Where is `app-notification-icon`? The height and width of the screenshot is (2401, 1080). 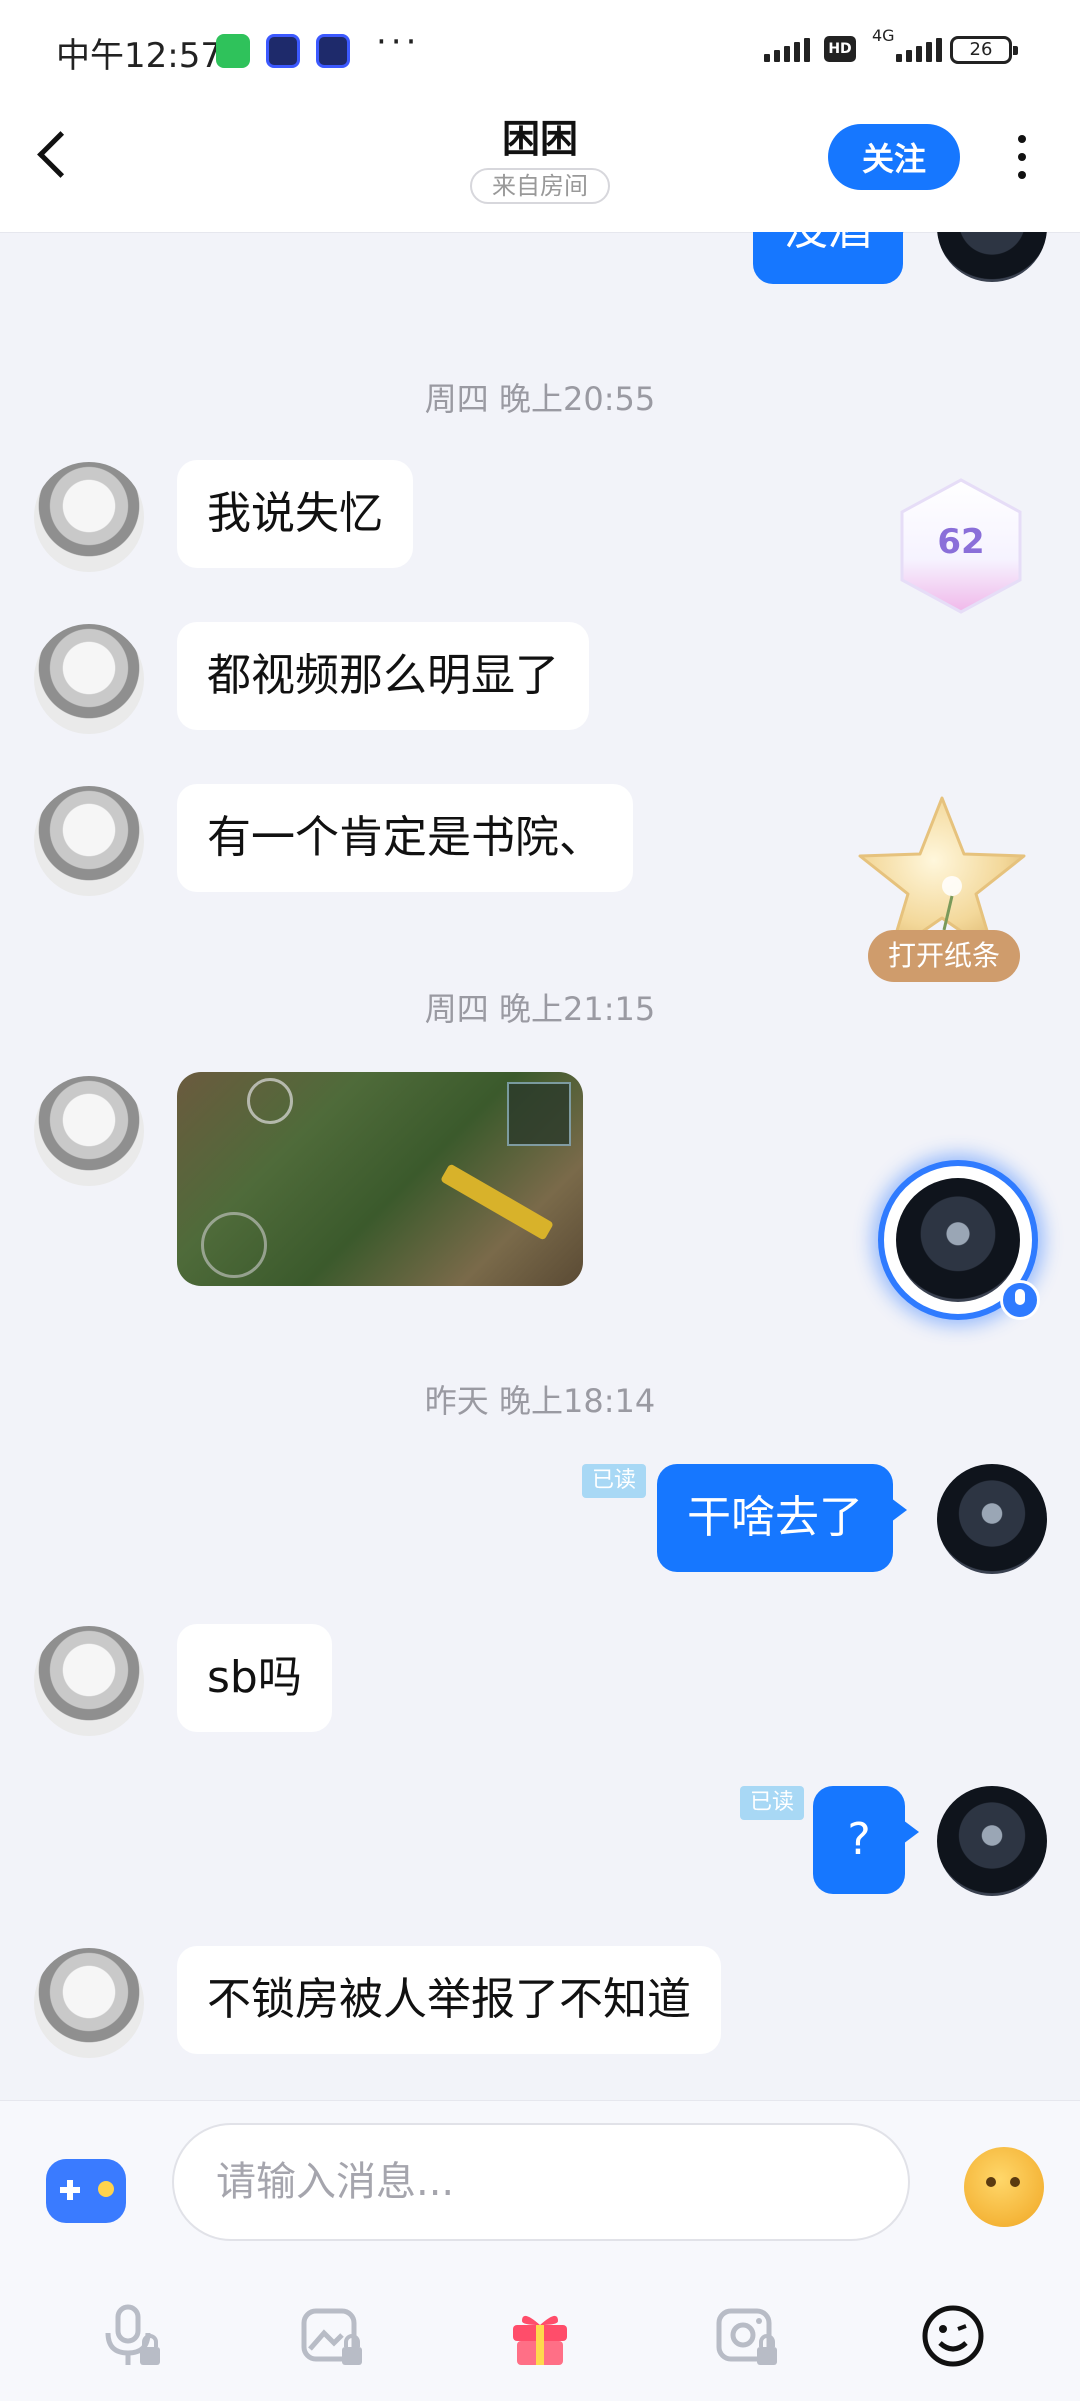
app-notification-icon is located at coordinates (283, 51).